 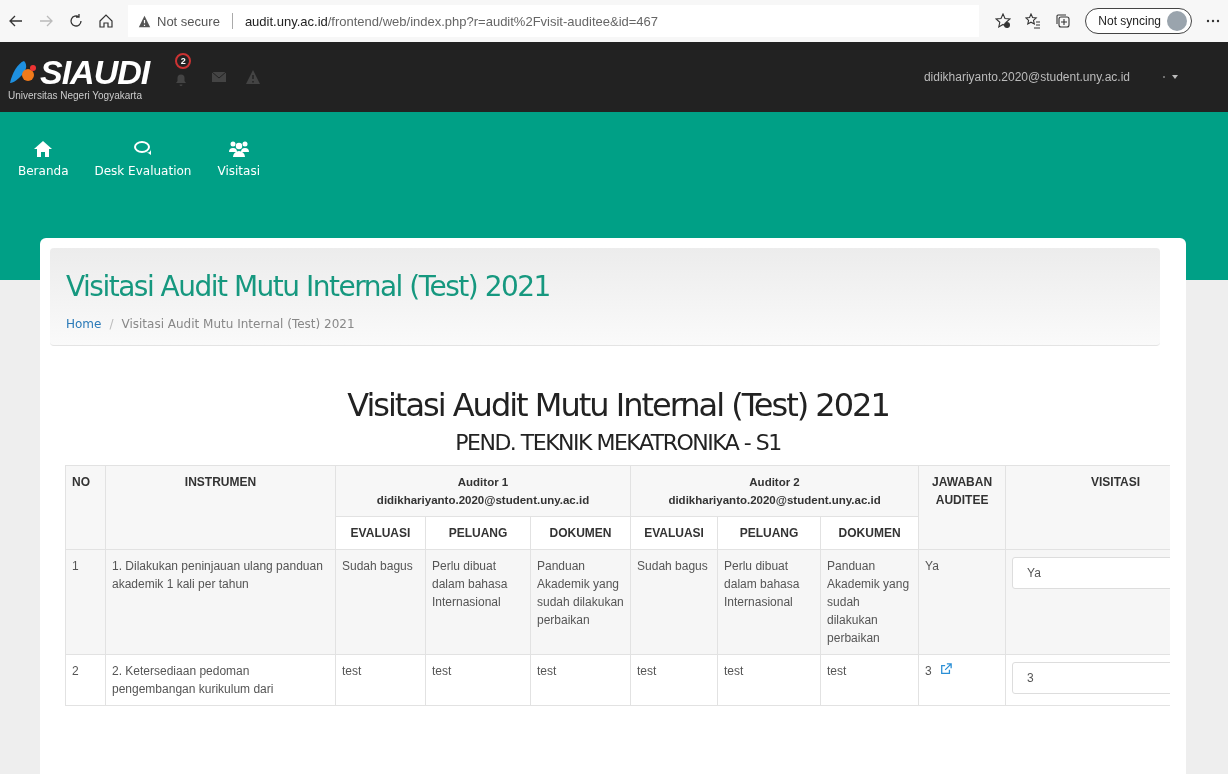 What do you see at coordinates (483, 491) in the screenshot?
I see `column-header: Auditor 1 didikhariyanto.2020@student.uny.ac.id` at bounding box center [483, 491].